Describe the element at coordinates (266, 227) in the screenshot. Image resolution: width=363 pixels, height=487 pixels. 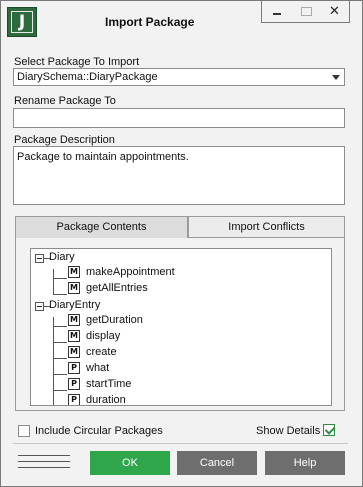
I see `tab-import-conflicts: Import Conflicts` at that location.